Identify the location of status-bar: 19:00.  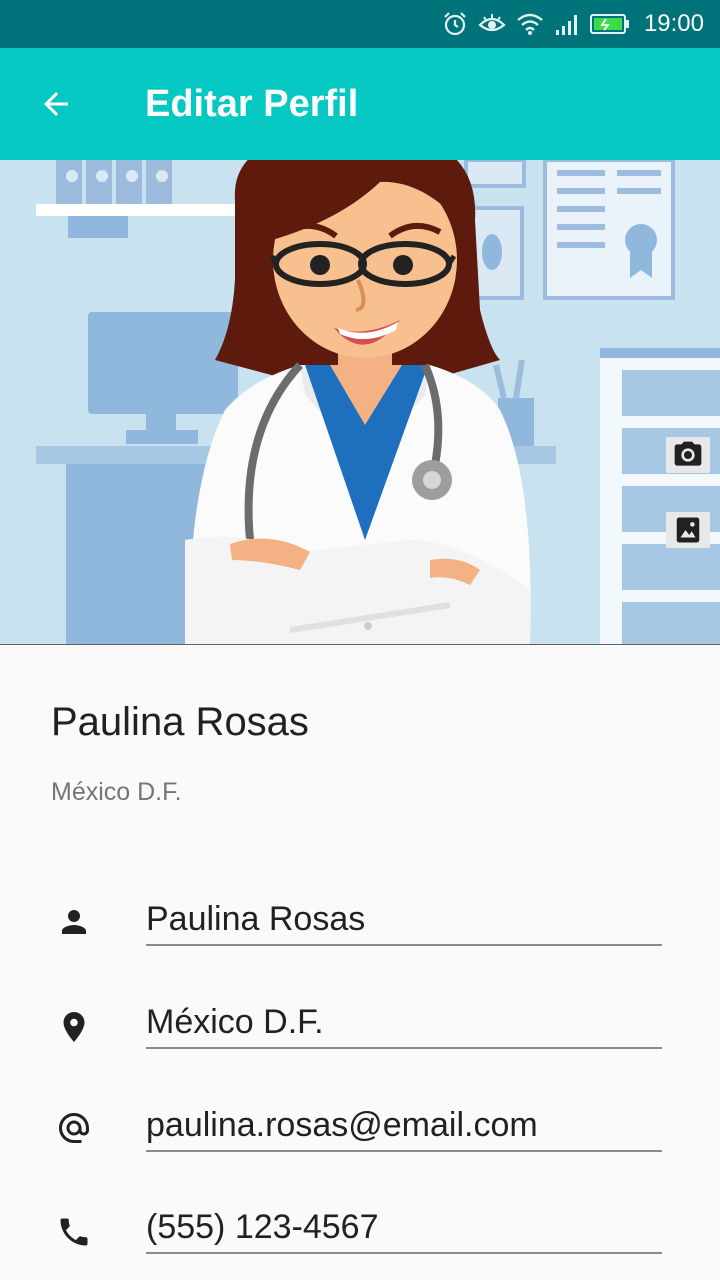
(360, 24).